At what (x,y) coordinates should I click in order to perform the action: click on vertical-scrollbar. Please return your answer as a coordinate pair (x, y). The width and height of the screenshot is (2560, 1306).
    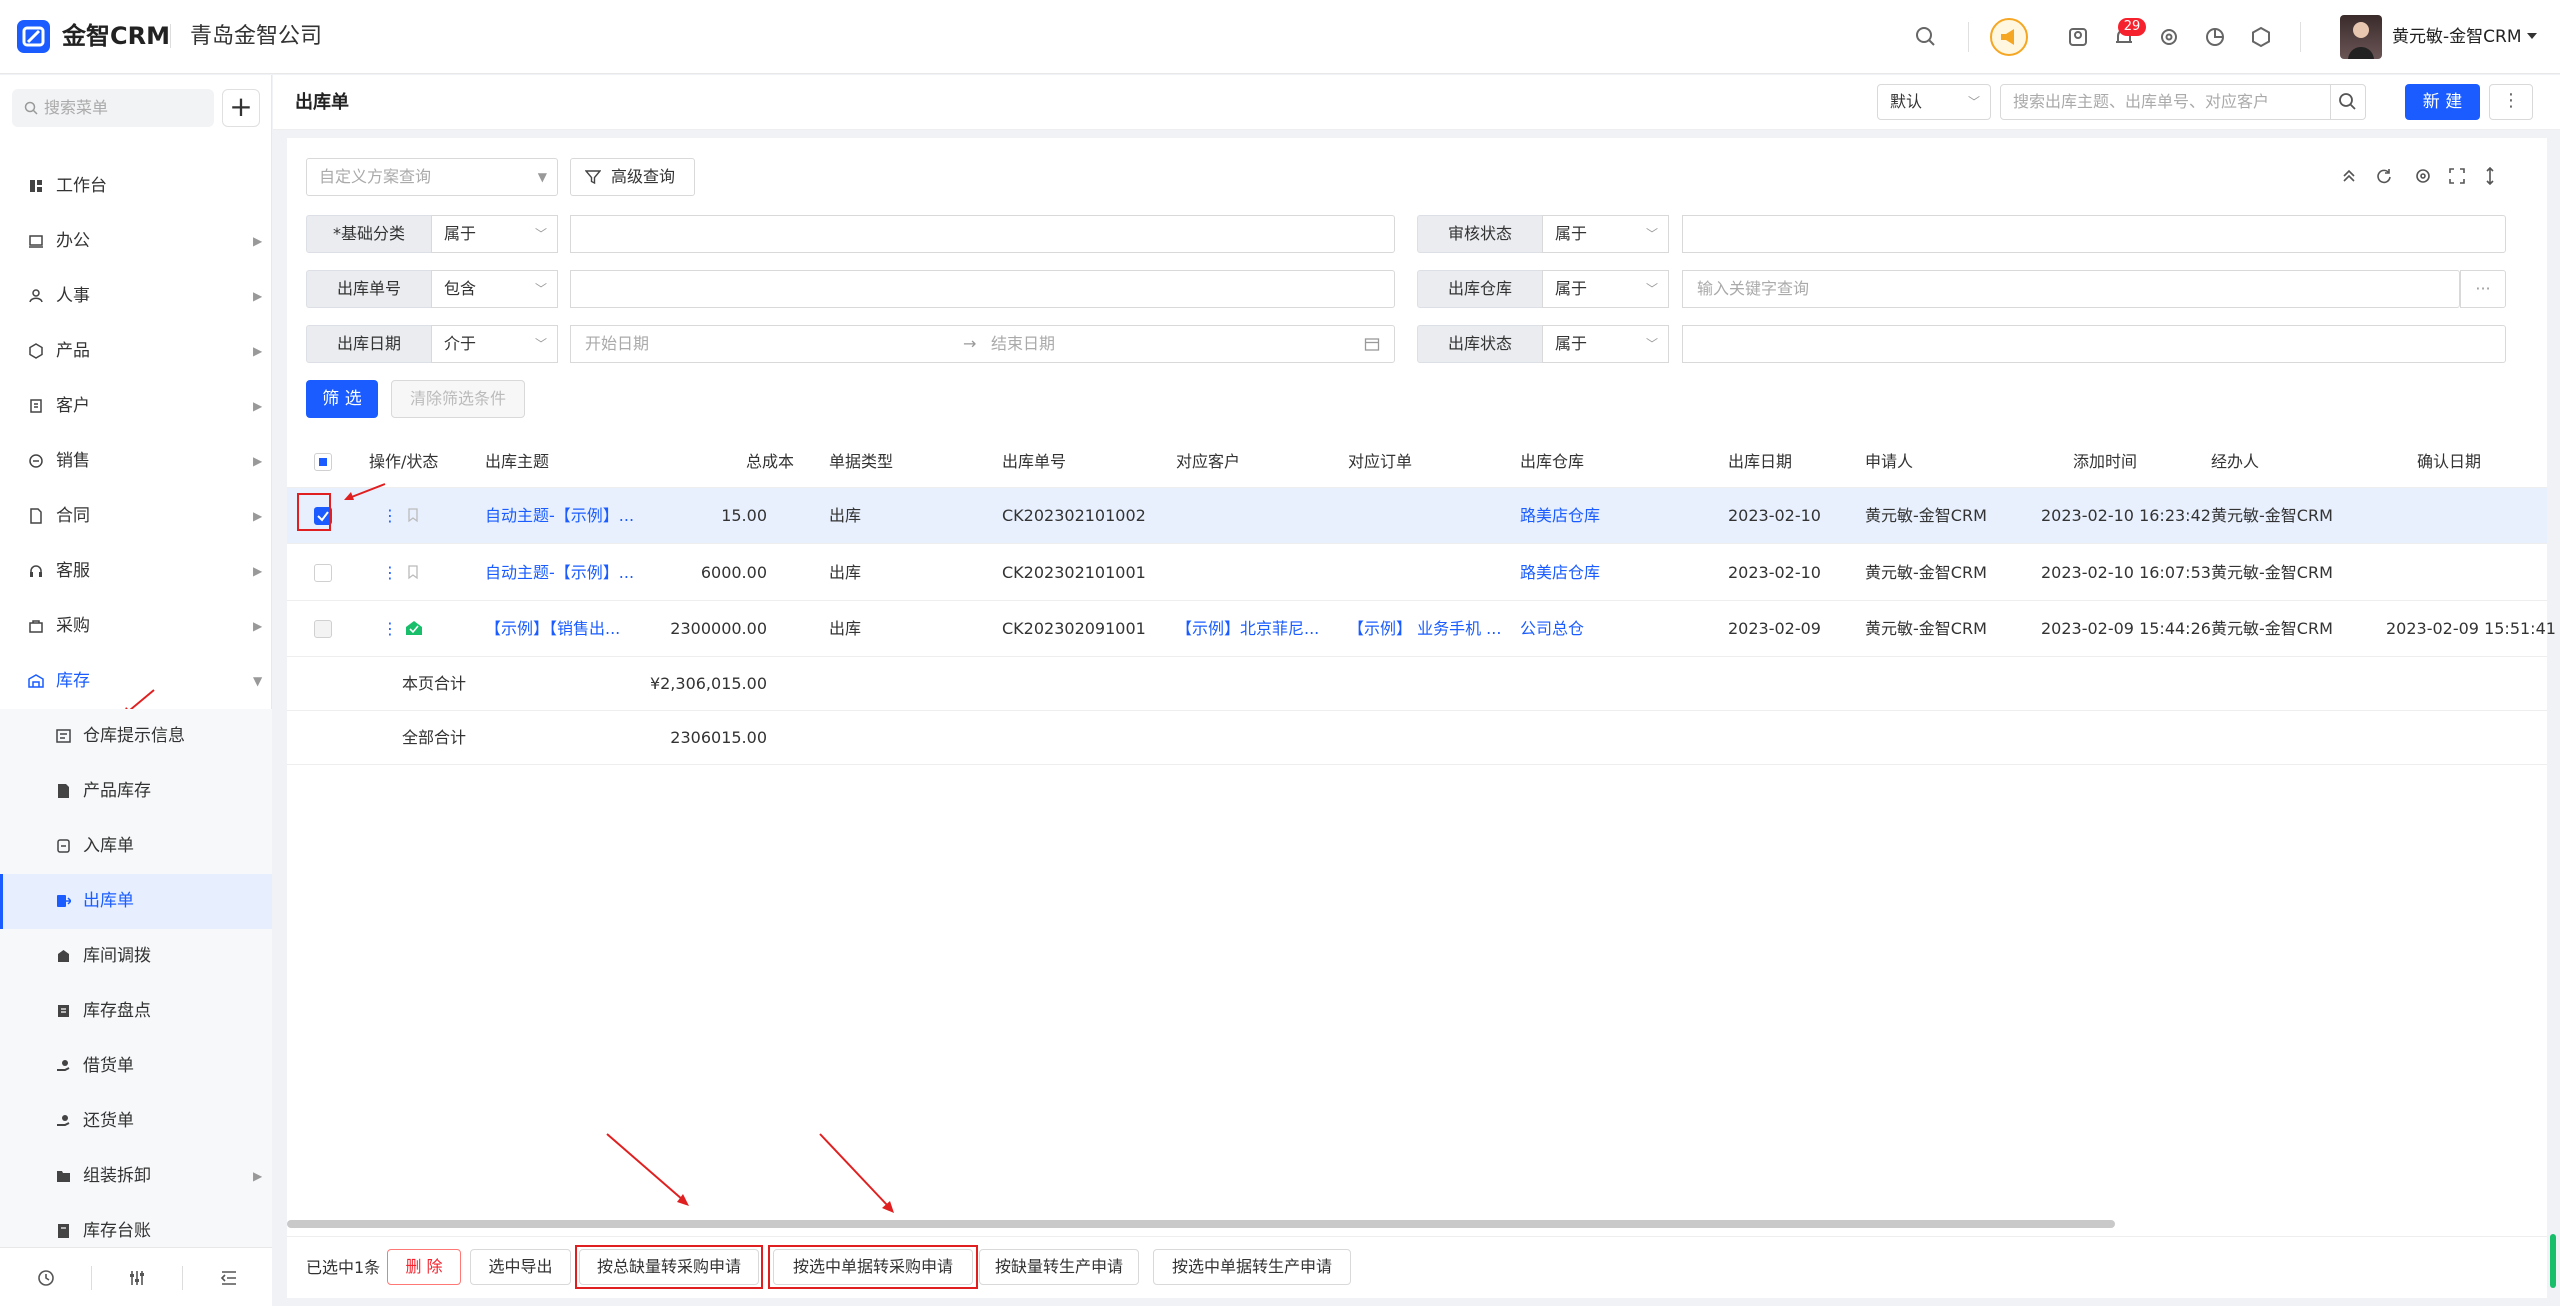
    Looking at the image, I should click on (2553, 1261).